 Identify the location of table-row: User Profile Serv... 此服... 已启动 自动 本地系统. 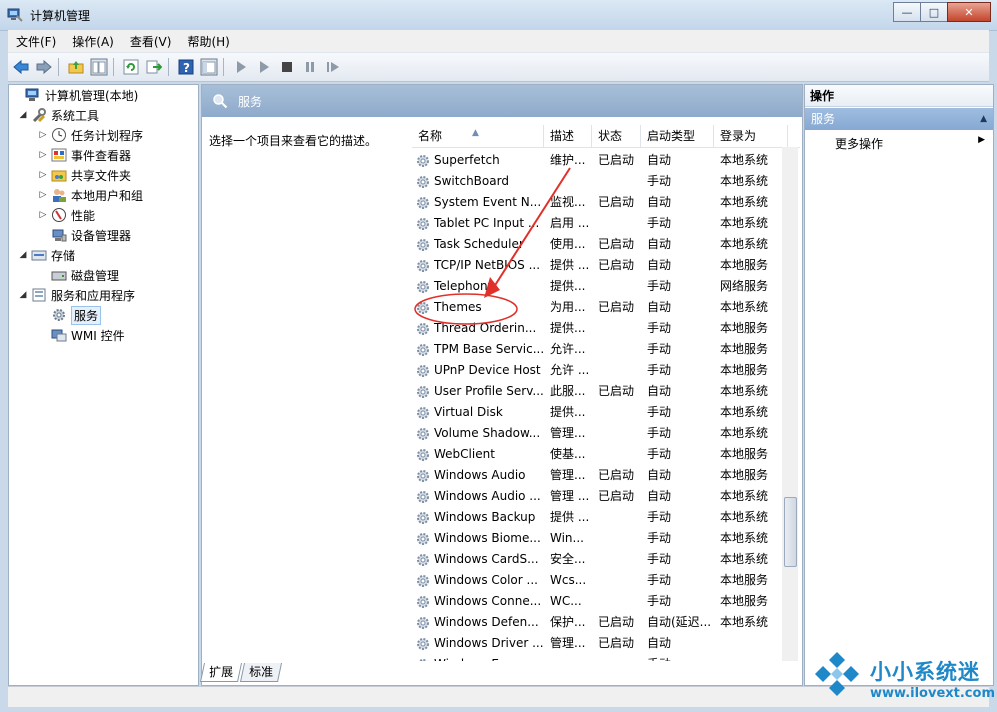
(606, 391).